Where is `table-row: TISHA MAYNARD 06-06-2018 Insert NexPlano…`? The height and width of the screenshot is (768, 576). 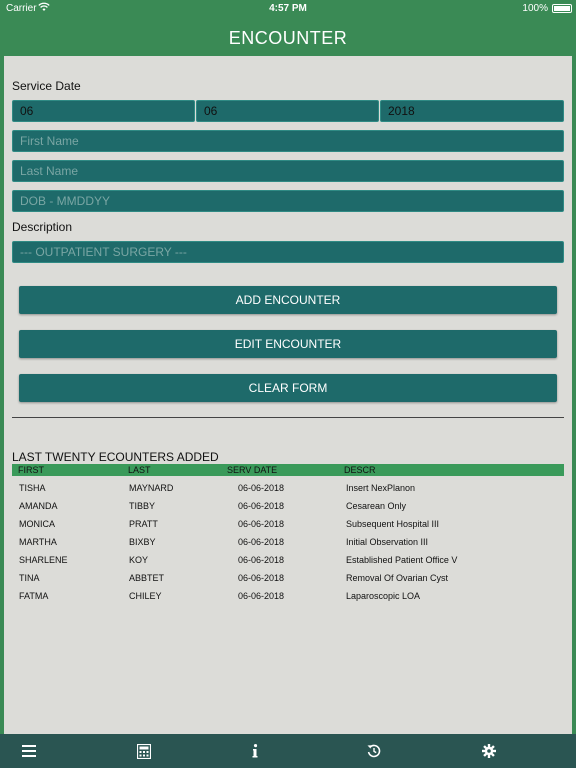 table-row: TISHA MAYNARD 06-06-2018 Insert NexPlano… is located at coordinates (288, 492).